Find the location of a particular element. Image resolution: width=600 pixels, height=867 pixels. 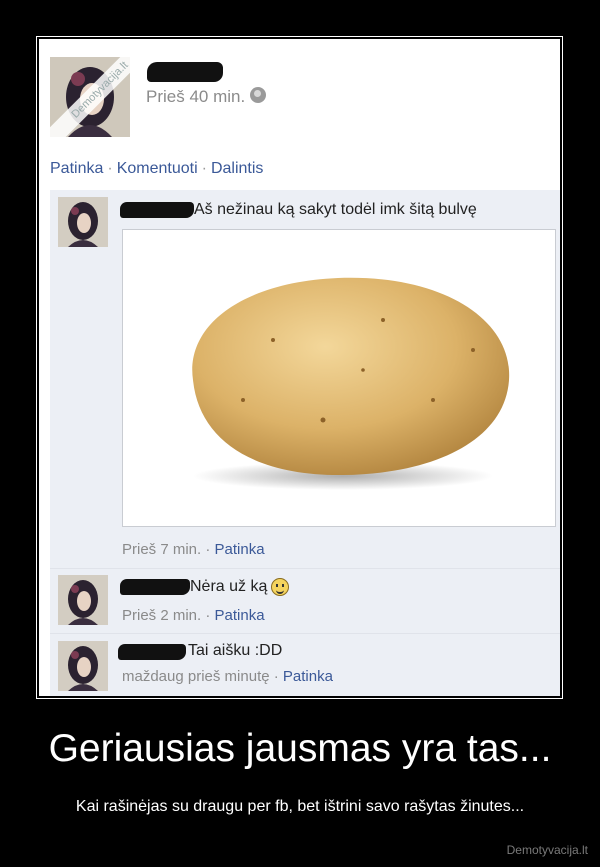

author-name-redacted is located at coordinates (185, 72).